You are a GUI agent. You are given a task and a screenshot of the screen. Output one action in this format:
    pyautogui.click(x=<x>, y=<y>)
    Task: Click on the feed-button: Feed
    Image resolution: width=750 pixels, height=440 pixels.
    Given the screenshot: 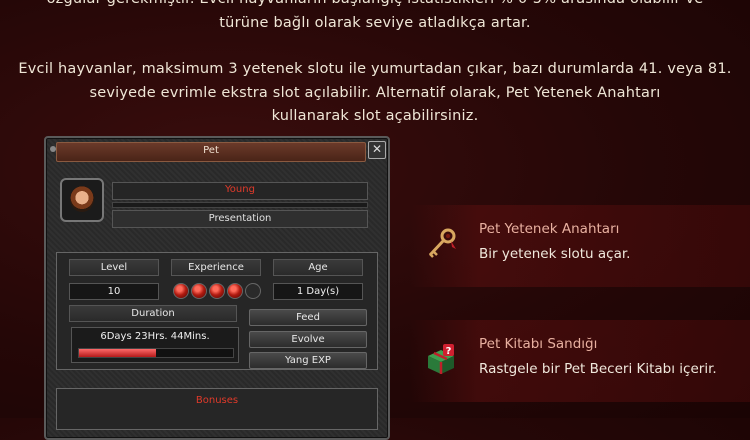 What is the action you would take?
    pyautogui.click(x=308, y=317)
    